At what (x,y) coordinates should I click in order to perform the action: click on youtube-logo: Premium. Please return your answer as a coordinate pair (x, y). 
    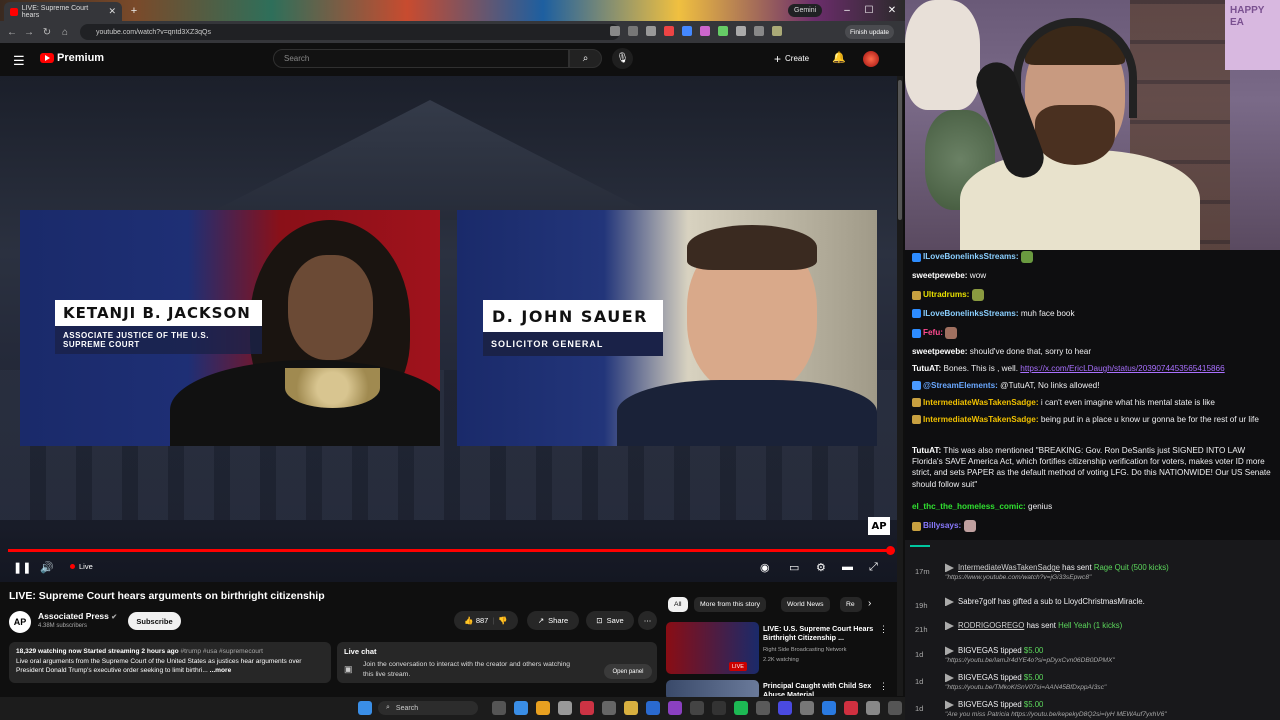
    Looking at the image, I should click on (72, 58).